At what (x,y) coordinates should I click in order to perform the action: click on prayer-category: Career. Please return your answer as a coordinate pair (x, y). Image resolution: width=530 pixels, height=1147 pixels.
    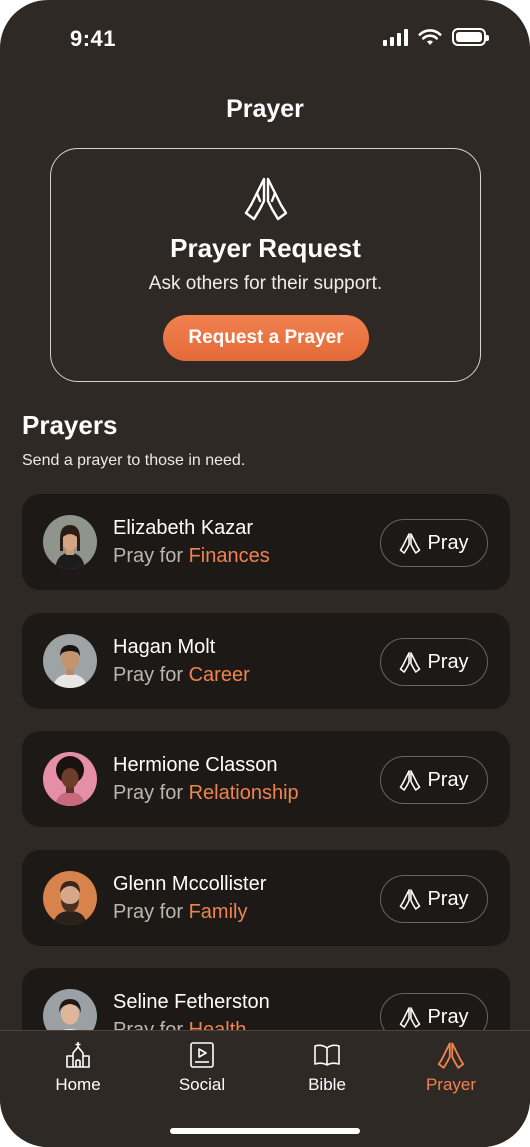
    Looking at the image, I should click on (219, 675).